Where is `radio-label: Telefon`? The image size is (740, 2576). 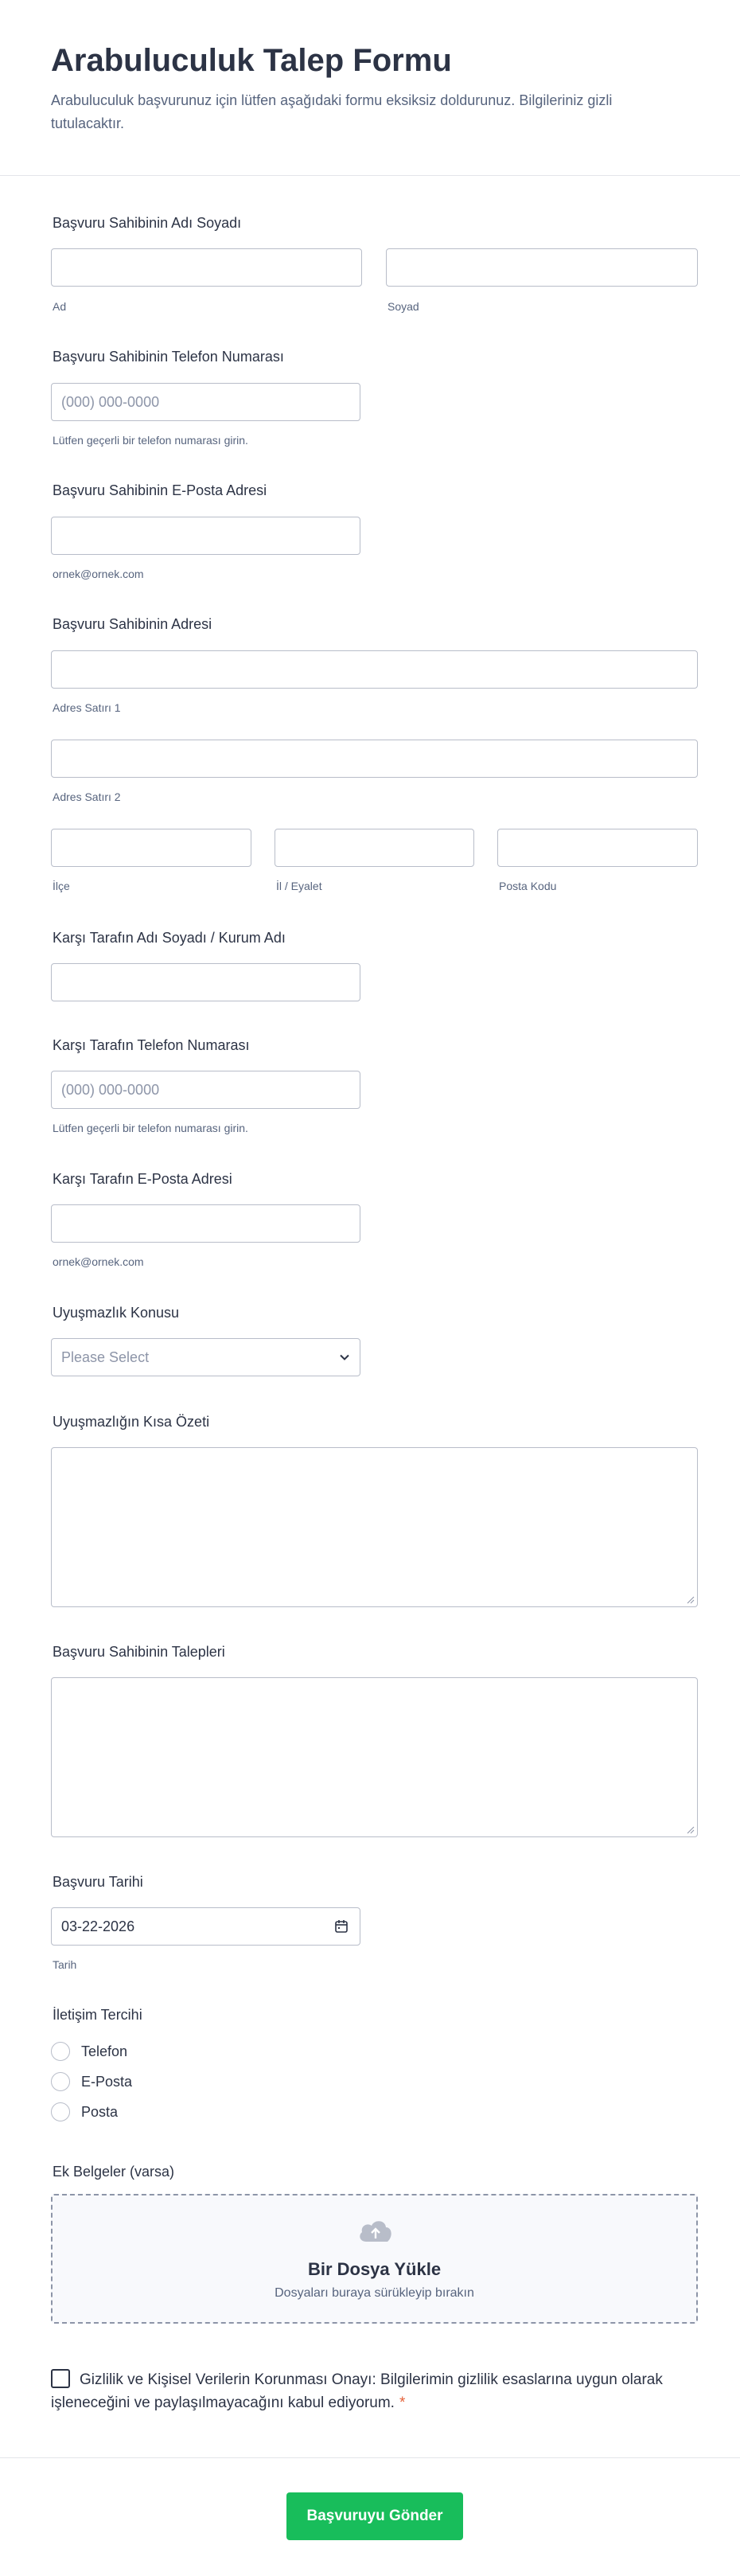 radio-label: Telefon is located at coordinates (104, 2051).